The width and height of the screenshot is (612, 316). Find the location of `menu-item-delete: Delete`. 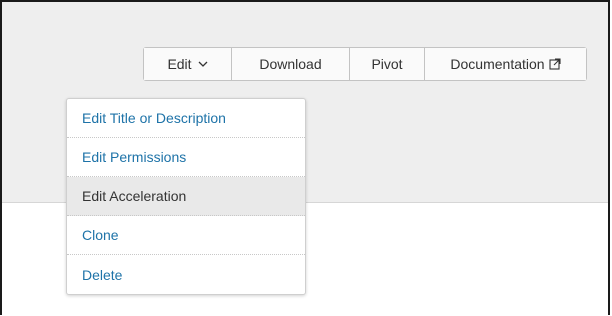

menu-item-delete: Delete is located at coordinates (186, 274).